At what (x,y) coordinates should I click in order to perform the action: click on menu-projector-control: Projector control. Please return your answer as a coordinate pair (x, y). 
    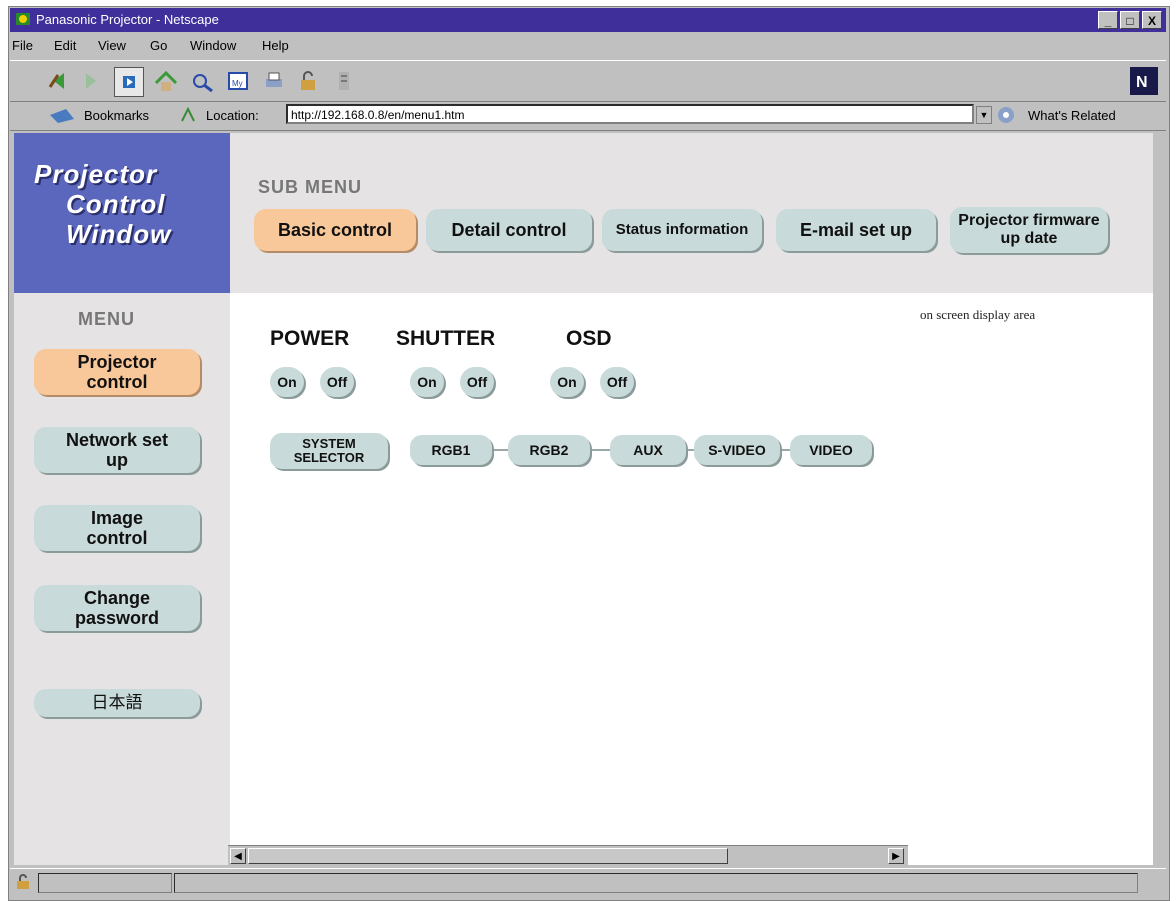
    Looking at the image, I should click on (117, 372).